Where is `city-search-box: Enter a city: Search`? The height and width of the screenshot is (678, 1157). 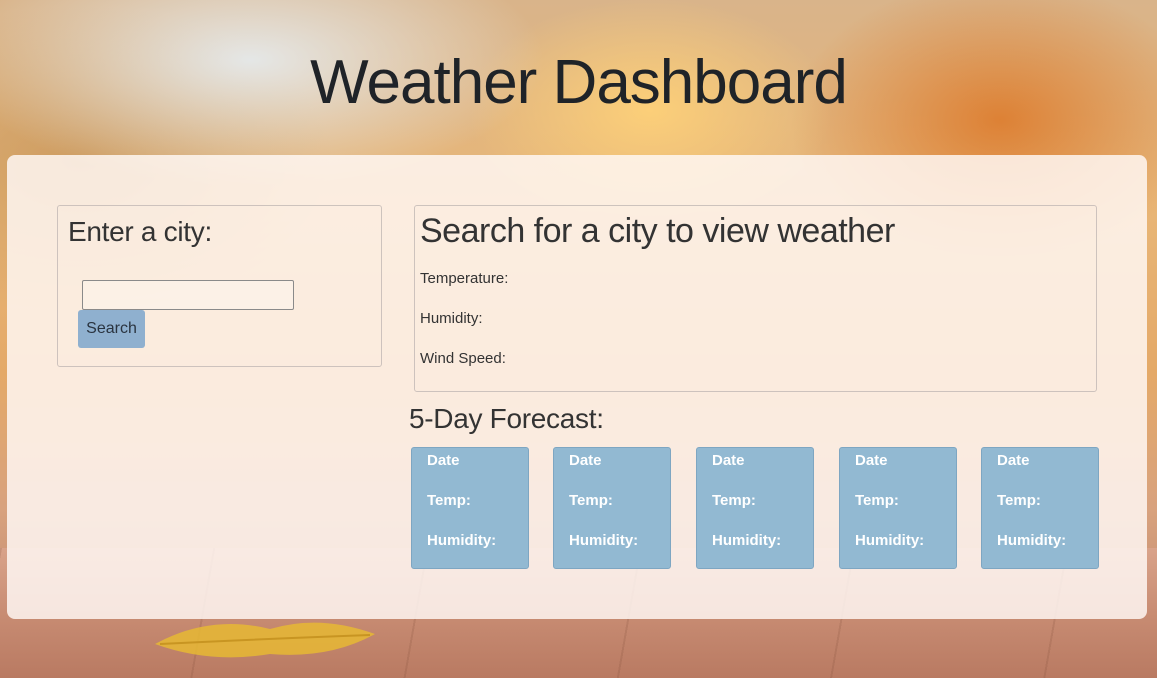
city-search-box: Enter a city: Search is located at coordinates (219, 286).